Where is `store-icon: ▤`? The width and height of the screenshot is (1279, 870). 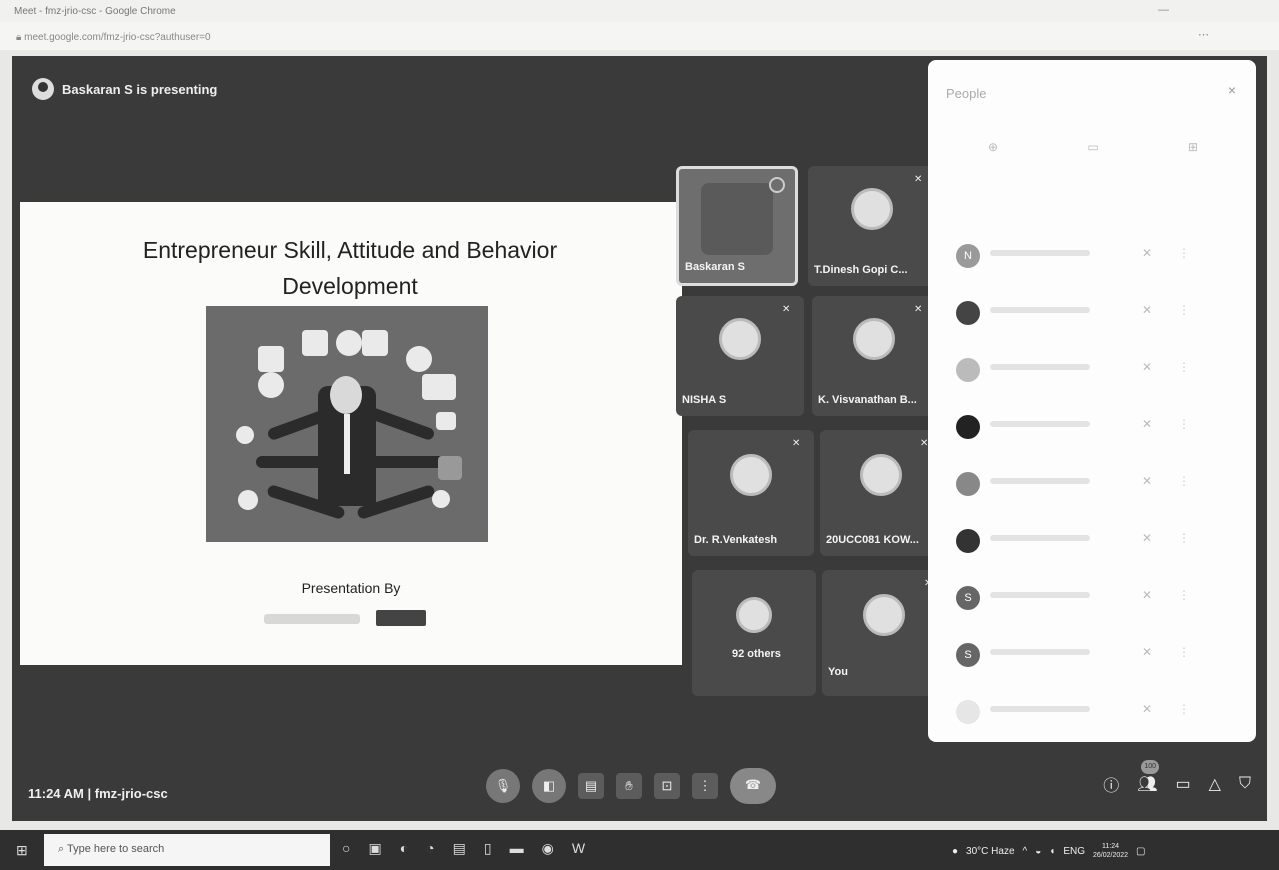 store-icon: ▤ is located at coordinates (459, 848).